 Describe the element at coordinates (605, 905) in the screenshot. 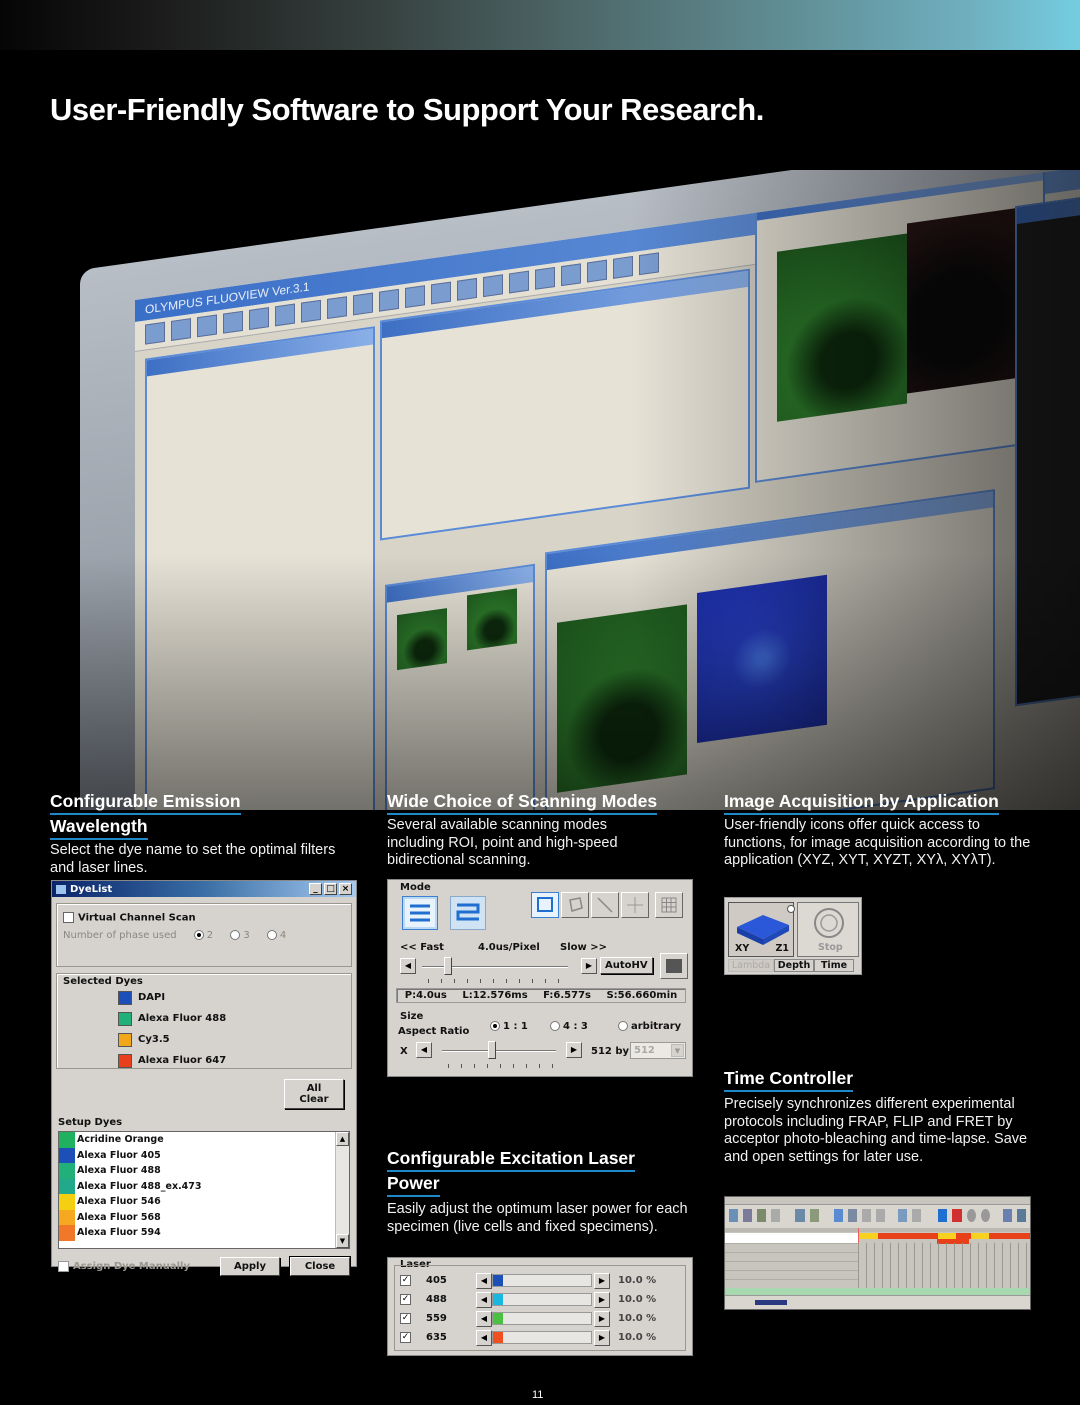

I see `line-scan-button` at that location.